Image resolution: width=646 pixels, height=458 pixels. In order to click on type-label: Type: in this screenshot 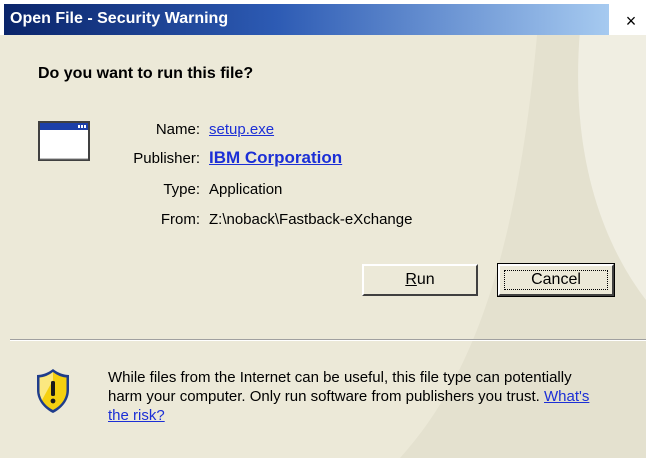, I will do `click(181, 189)`.